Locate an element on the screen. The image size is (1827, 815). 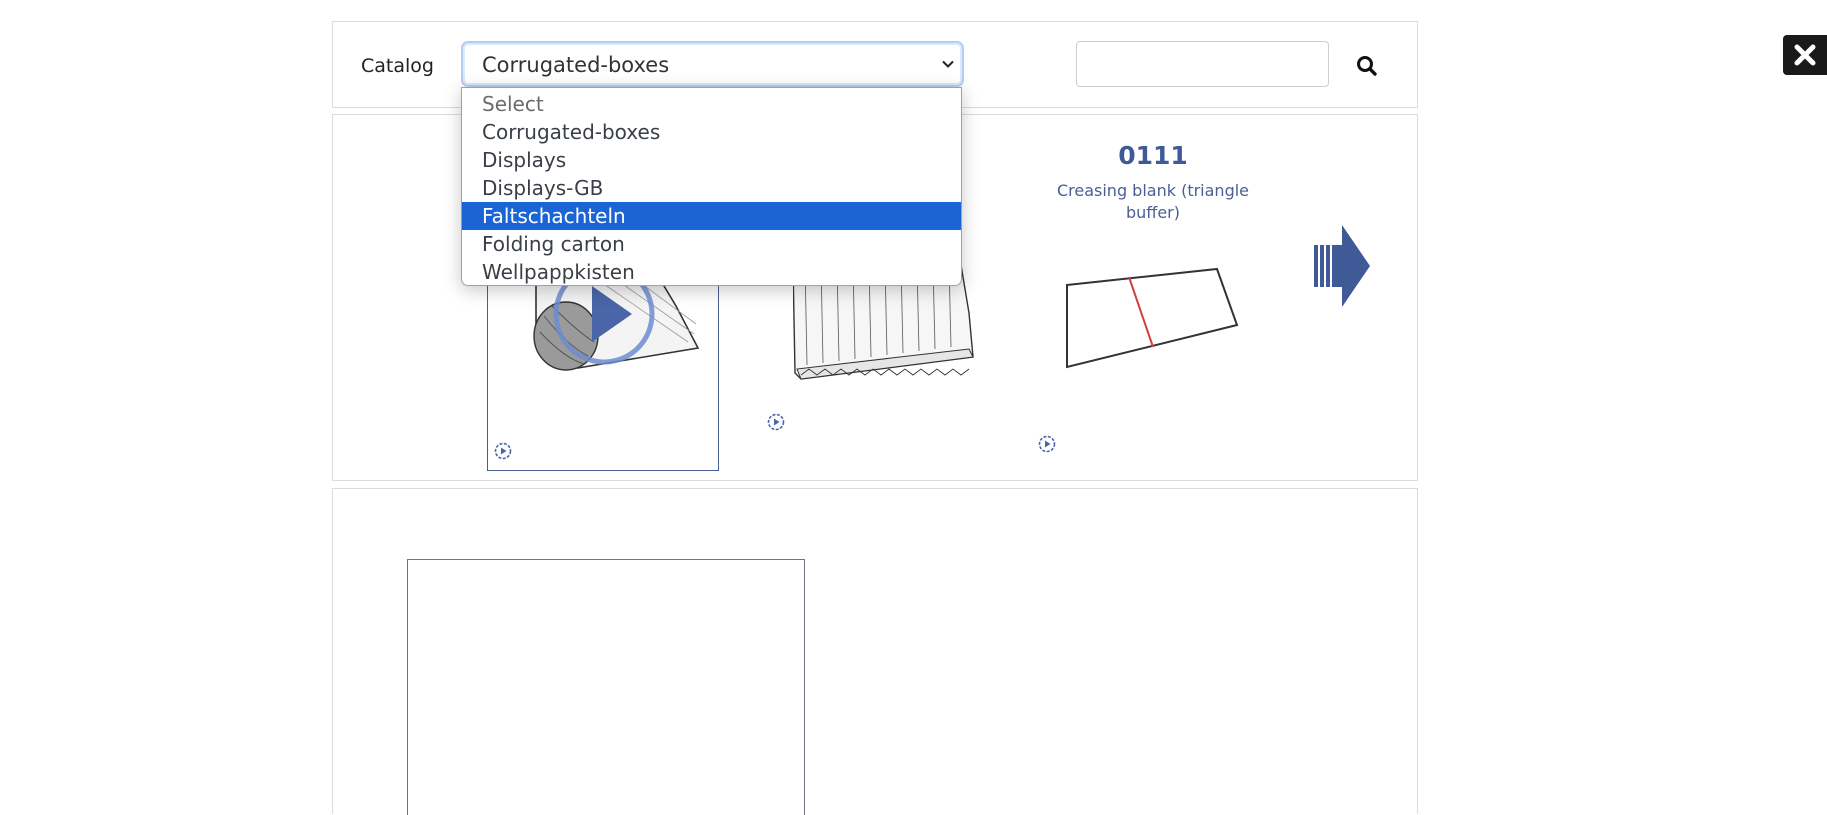
corrugated-roll-icon is located at coordinates (616, 317).